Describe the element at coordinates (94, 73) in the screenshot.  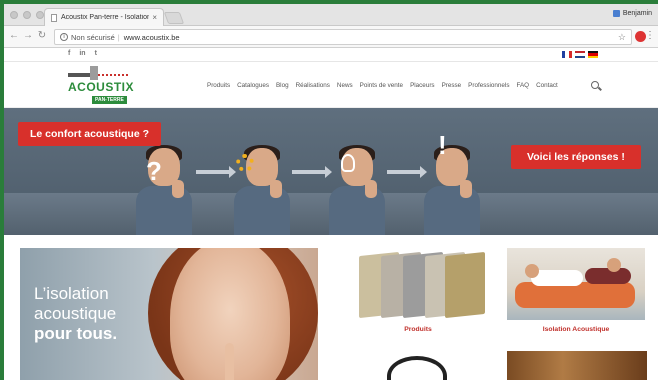
I see `logo-block` at that location.